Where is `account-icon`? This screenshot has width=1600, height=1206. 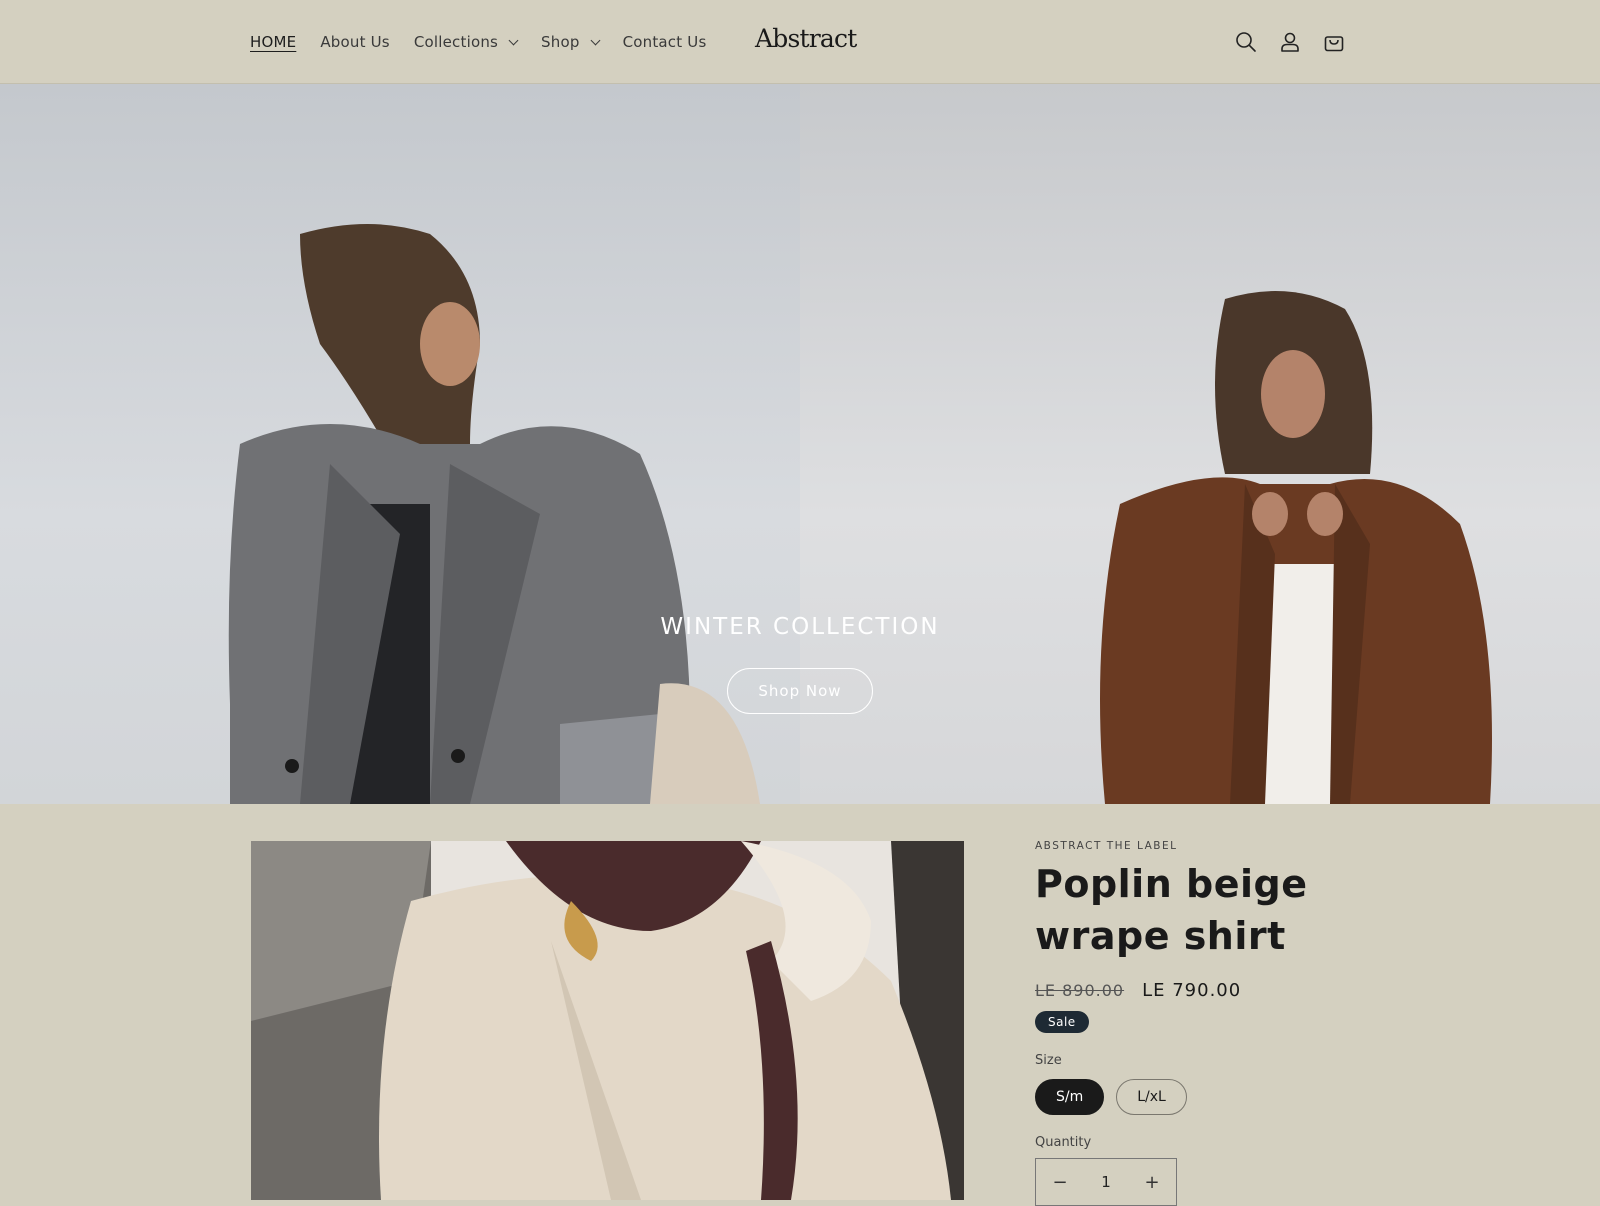 account-icon is located at coordinates (1290, 42).